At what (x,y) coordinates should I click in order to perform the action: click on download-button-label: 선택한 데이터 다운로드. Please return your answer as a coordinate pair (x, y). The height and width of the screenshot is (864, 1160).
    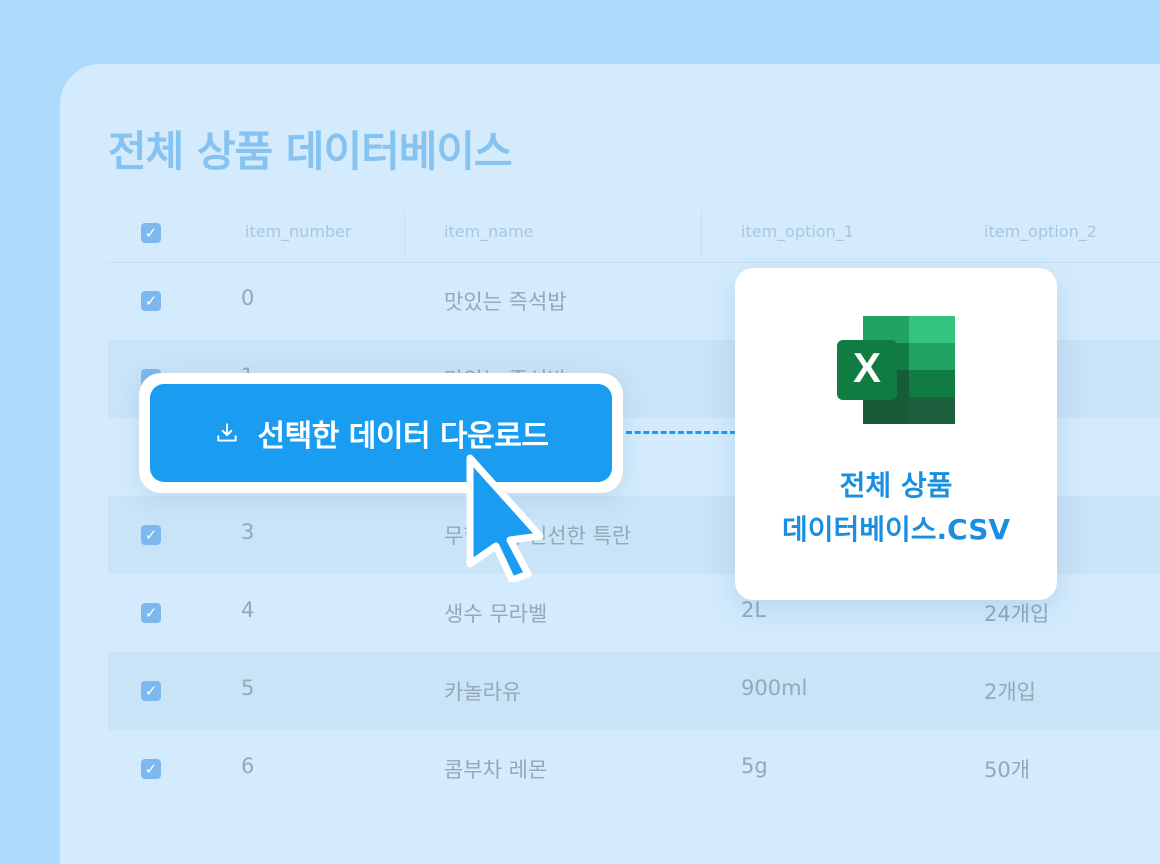
    Looking at the image, I should click on (403, 436).